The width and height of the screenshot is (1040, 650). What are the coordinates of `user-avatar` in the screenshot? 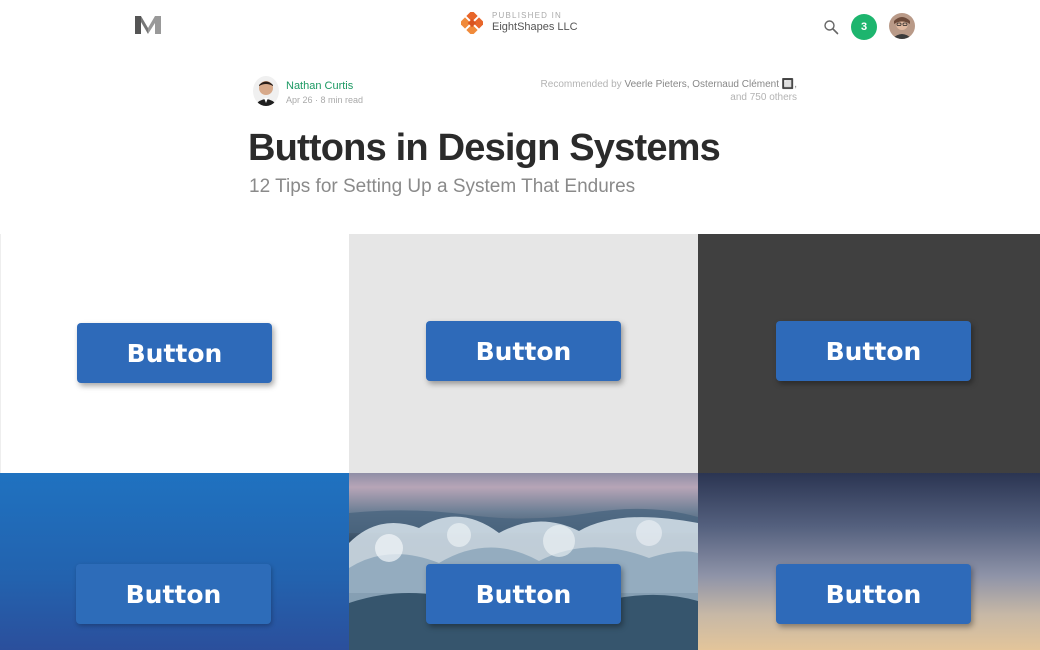 It's located at (902, 26).